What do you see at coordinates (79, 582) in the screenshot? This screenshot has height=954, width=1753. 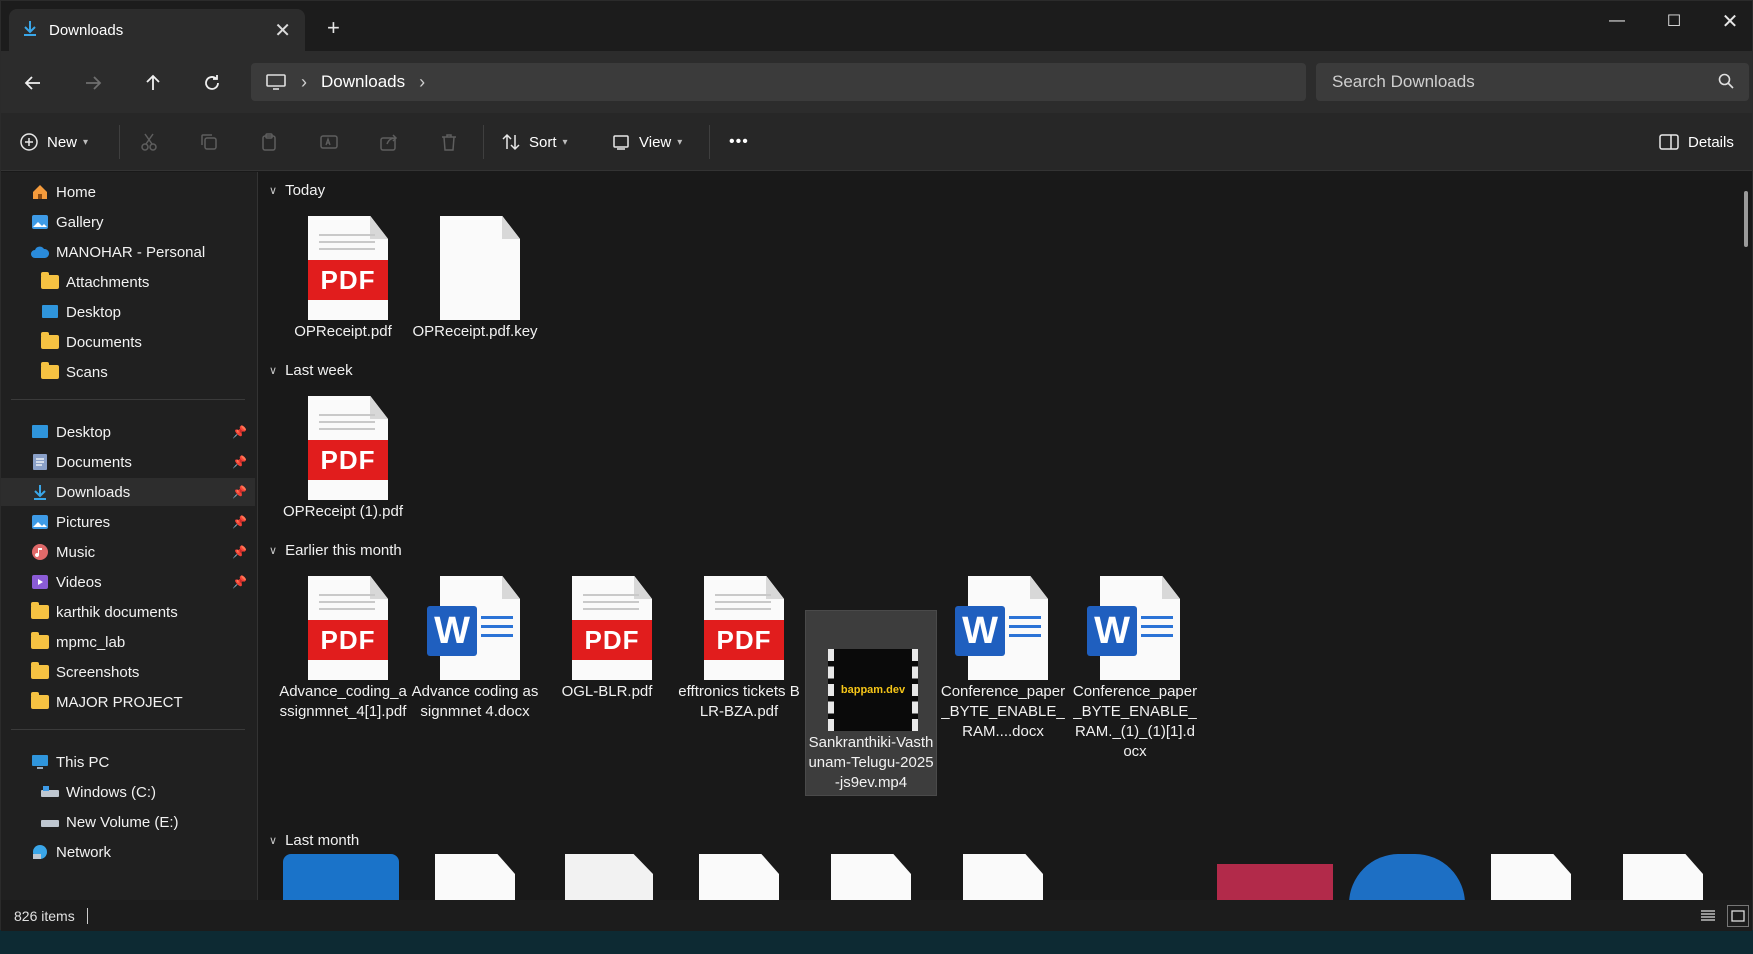 I see `sidebar-item-label: Videos` at bounding box center [79, 582].